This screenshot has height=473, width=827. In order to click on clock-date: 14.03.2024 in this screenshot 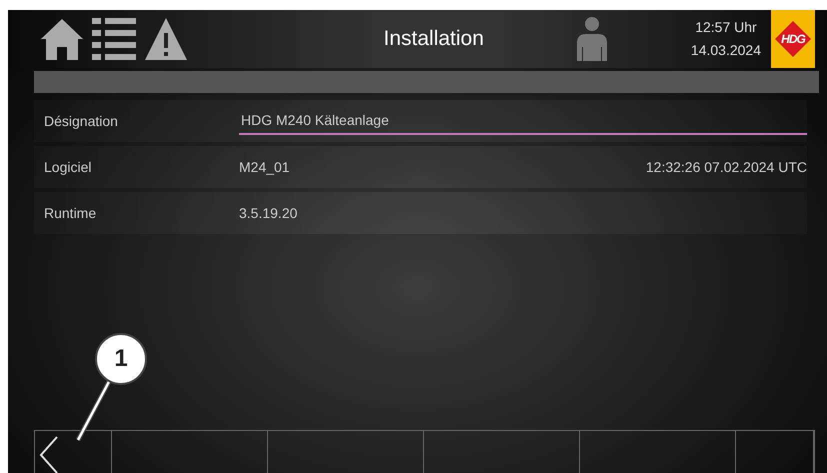, I will do `click(725, 50)`.